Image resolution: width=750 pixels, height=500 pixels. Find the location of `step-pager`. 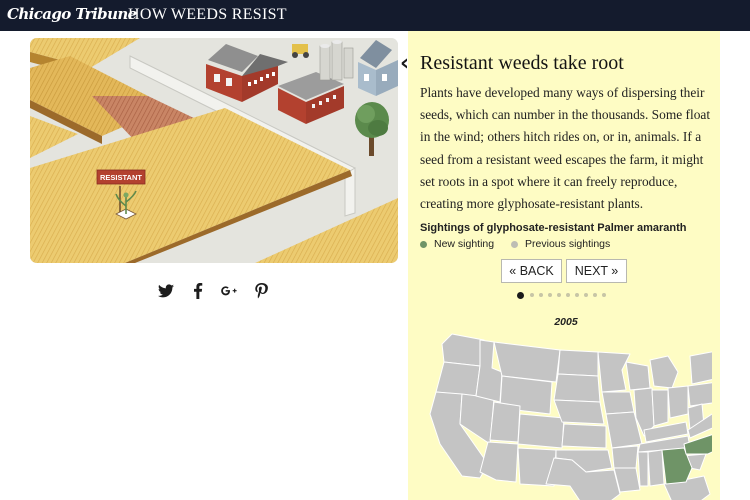

step-pager is located at coordinates (564, 295).